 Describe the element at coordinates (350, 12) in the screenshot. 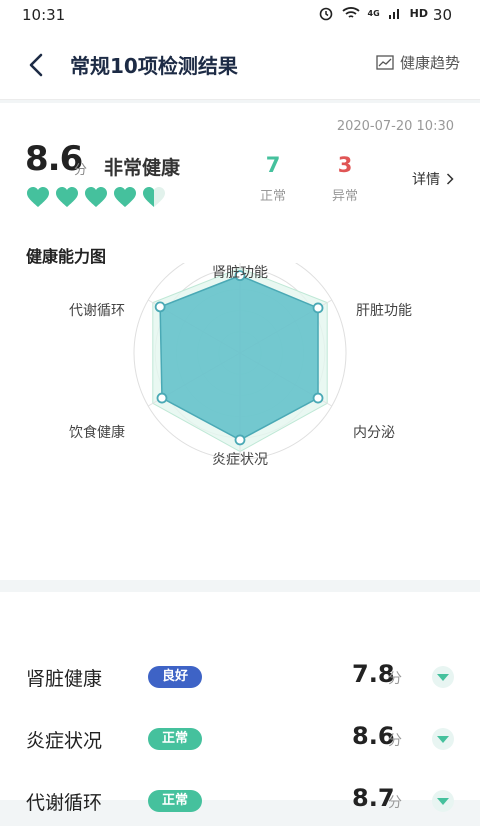

I see `wifi-icon` at that location.